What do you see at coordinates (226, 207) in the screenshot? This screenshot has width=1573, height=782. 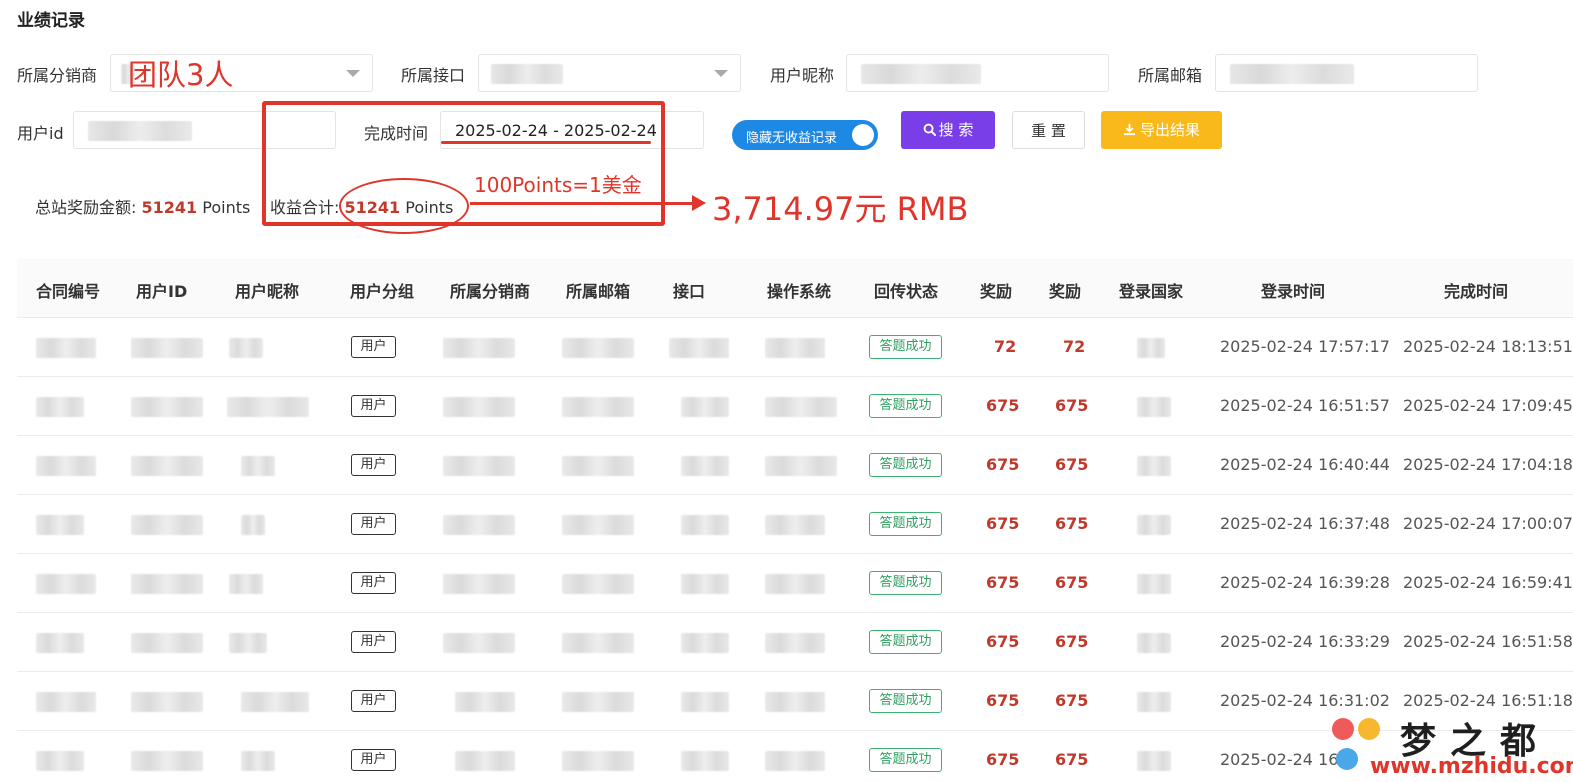 I see `total-reward-unit: Points` at bounding box center [226, 207].